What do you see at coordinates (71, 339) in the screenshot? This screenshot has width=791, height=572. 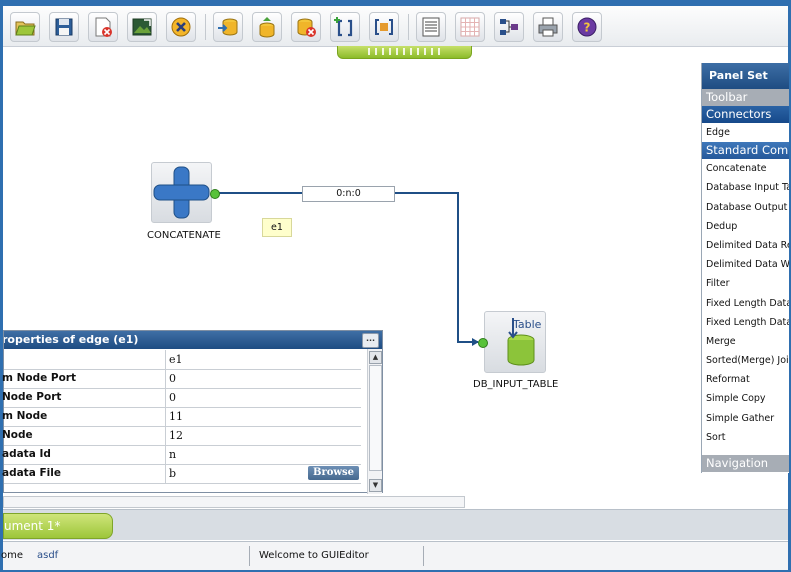 I see `properties-title: roperties of edge (e1)` at bounding box center [71, 339].